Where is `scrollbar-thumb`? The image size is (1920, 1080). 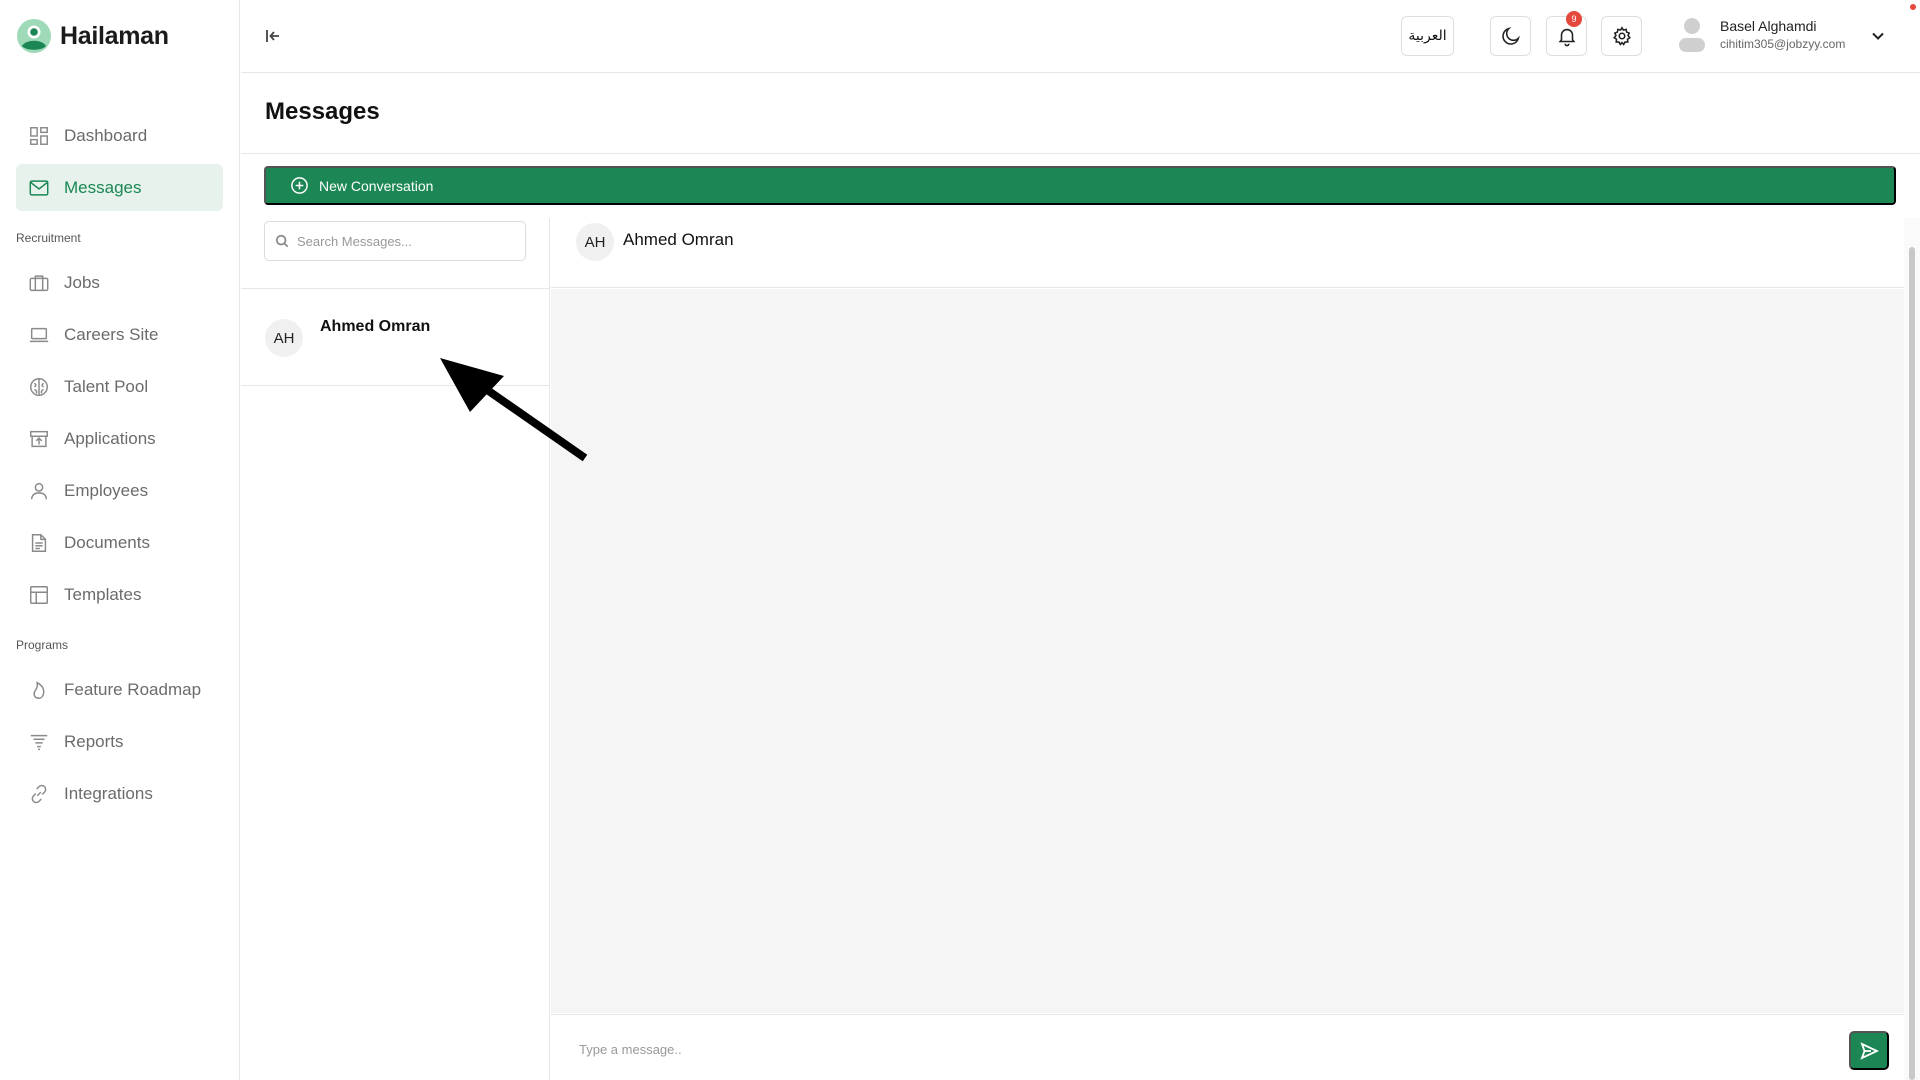 scrollbar-thumb is located at coordinates (1912, 663).